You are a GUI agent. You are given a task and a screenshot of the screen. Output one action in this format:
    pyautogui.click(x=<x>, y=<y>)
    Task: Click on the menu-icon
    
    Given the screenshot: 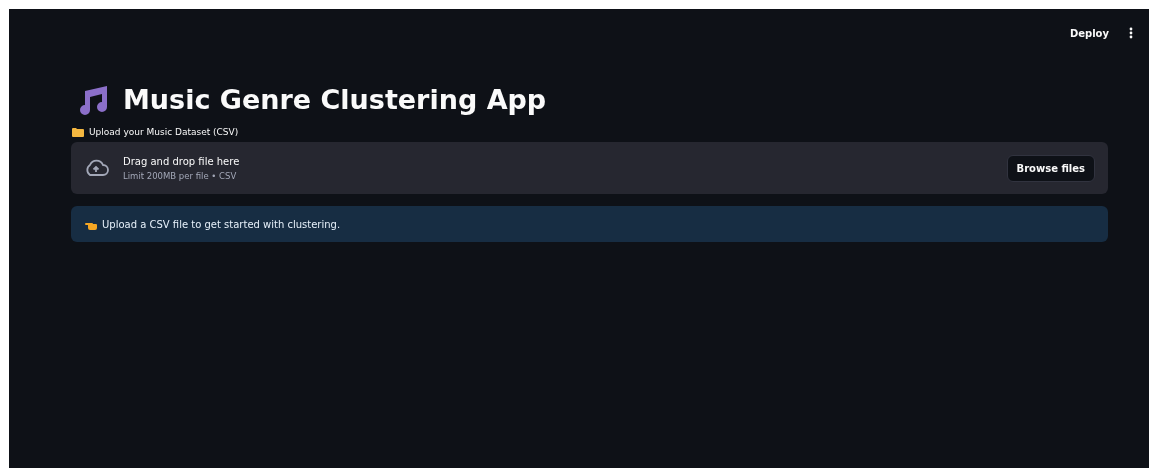 What is the action you would take?
    pyautogui.click(x=1131, y=33)
    